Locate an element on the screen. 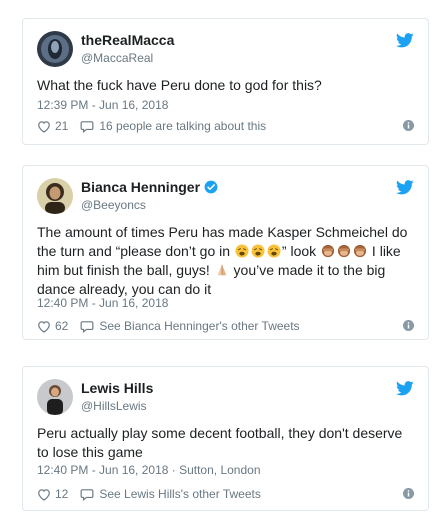 The image size is (439, 522). tweet-actions: 21 16 people are talking about this is located at coordinates (225, 126).